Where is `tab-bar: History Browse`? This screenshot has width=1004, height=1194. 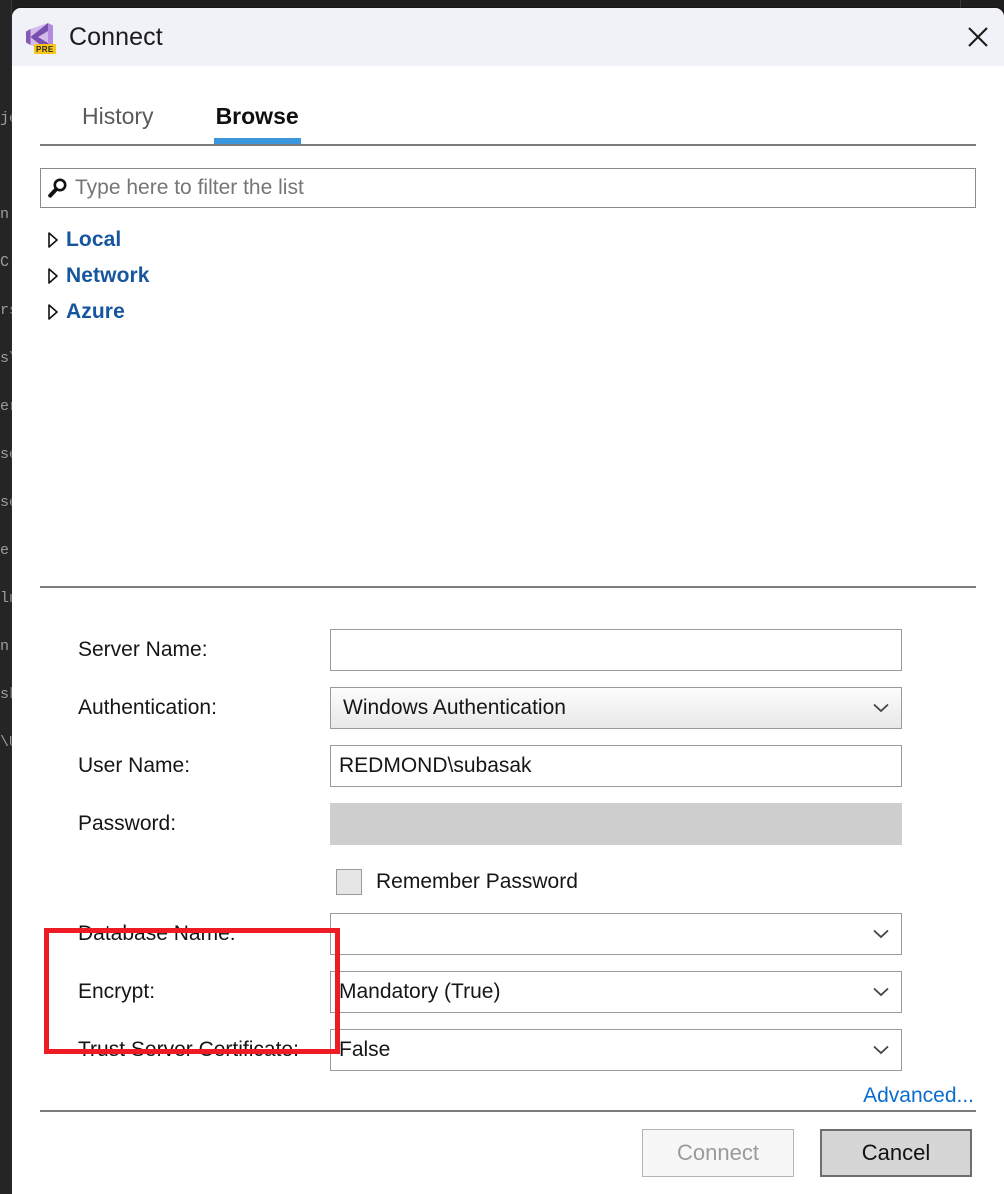
tab-bar: History Browse is located at coordinates (508, 105).